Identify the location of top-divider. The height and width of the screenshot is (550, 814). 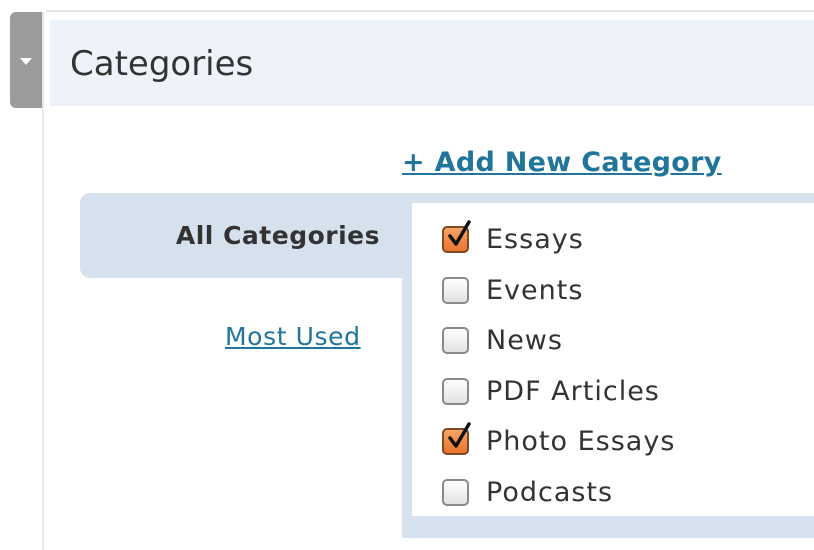
(430, 11).